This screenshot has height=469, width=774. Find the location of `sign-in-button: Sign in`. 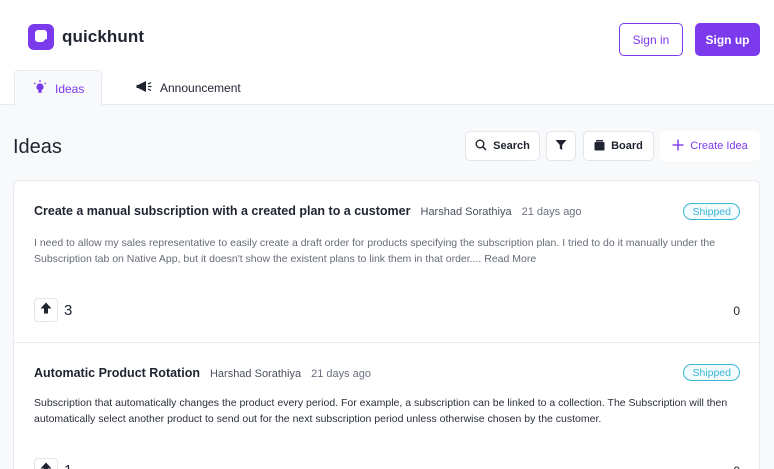

sign-in-button: Sign in is located at coordinates (651, 39).